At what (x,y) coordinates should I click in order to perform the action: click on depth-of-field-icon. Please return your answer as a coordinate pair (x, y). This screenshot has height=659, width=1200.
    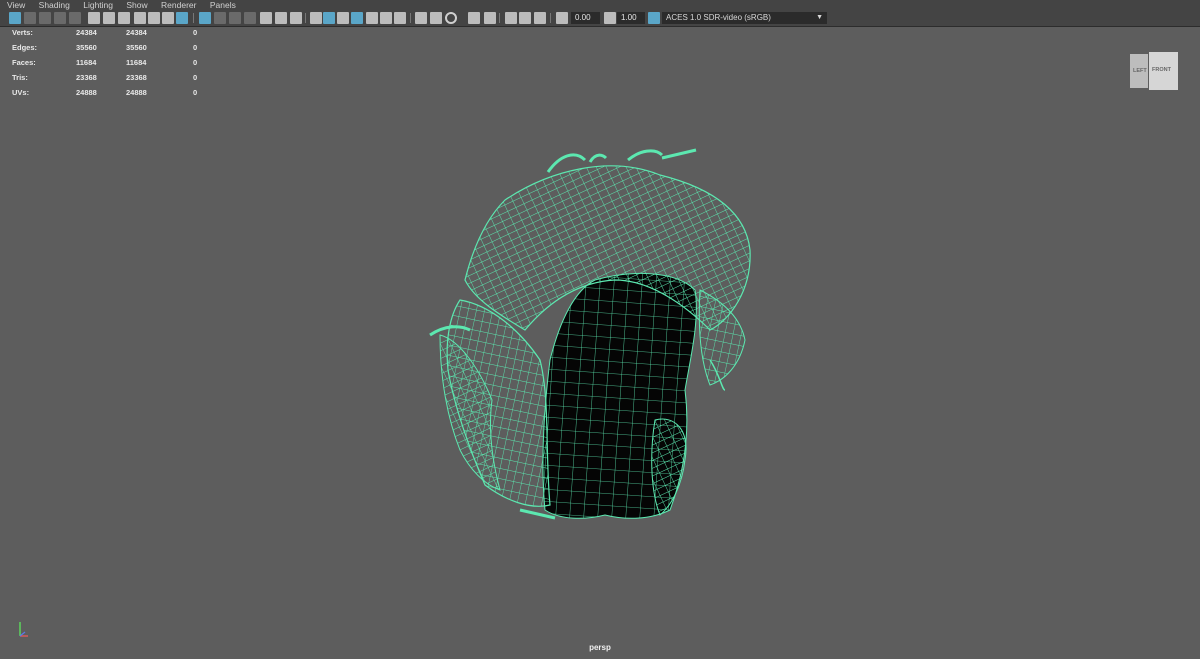
    Looking at the image, I should click on (400, 18).